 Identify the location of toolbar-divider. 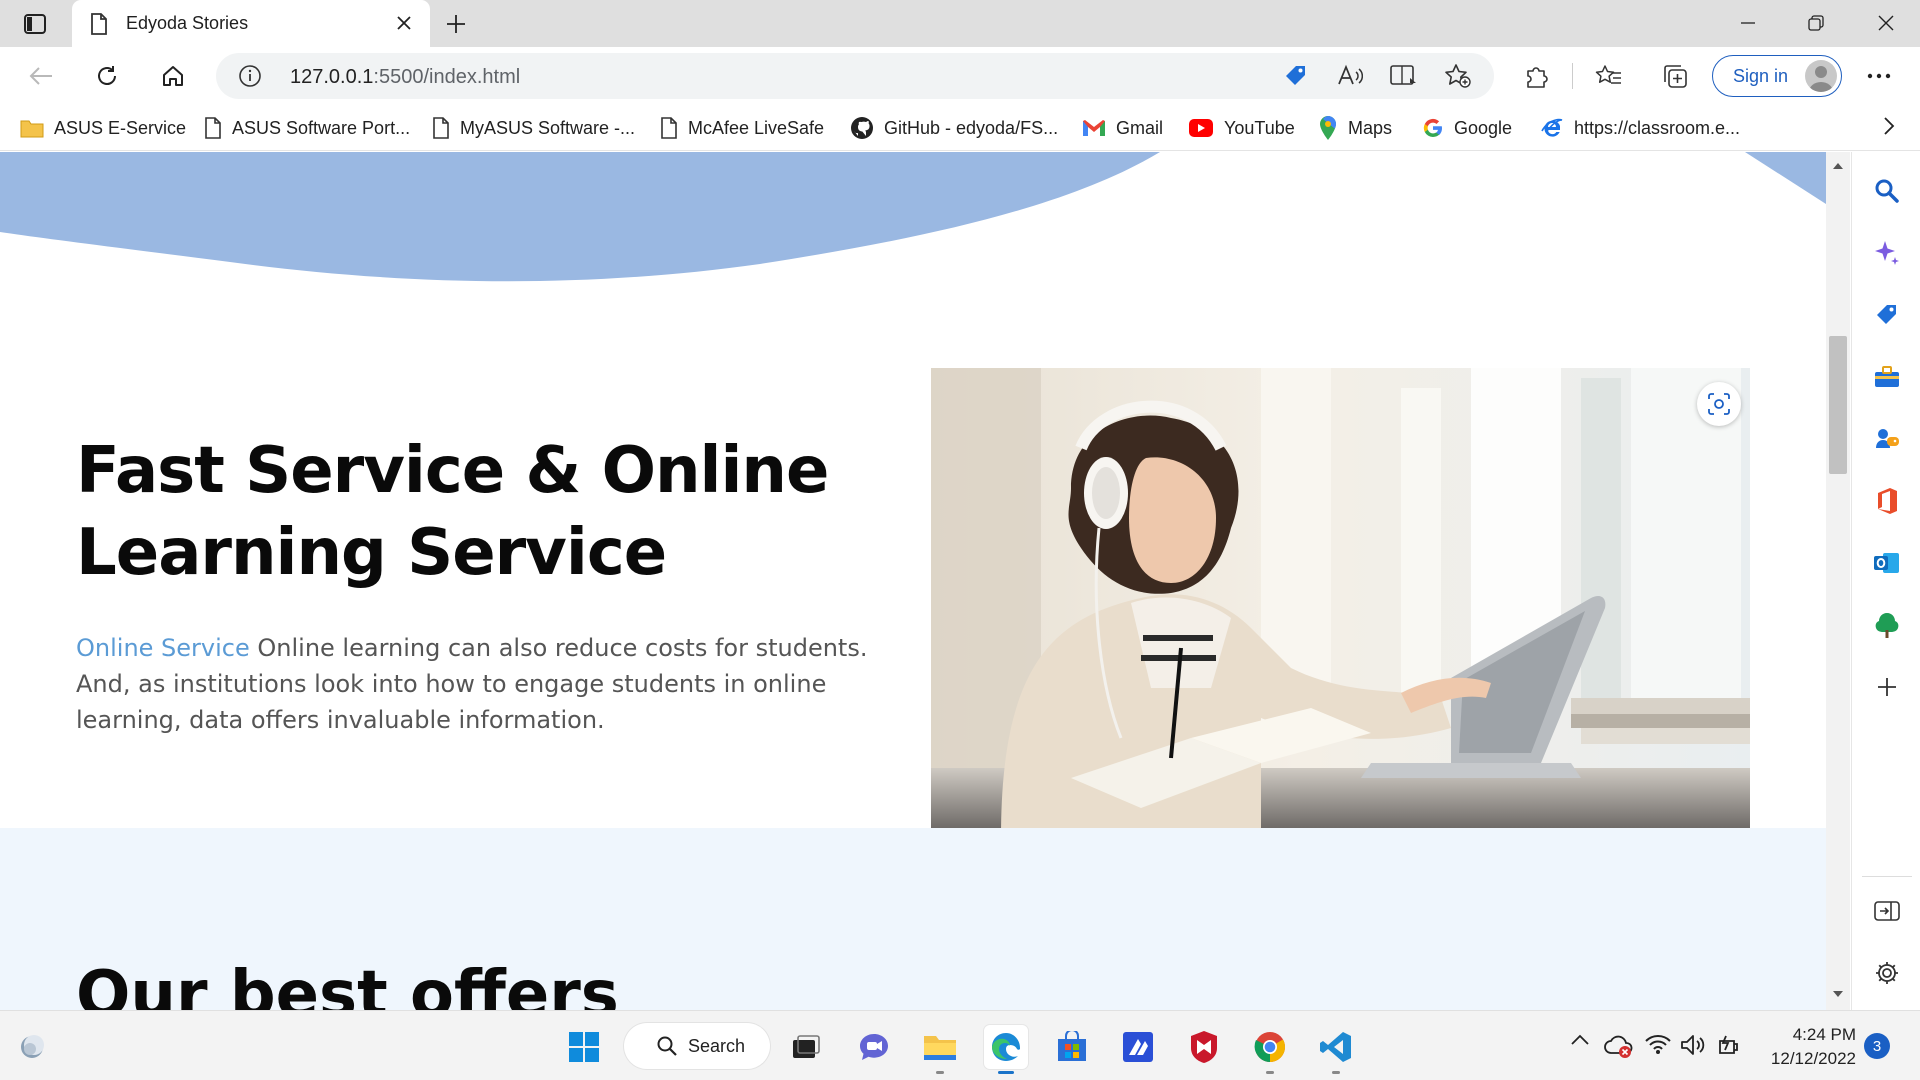
(1572, 76).